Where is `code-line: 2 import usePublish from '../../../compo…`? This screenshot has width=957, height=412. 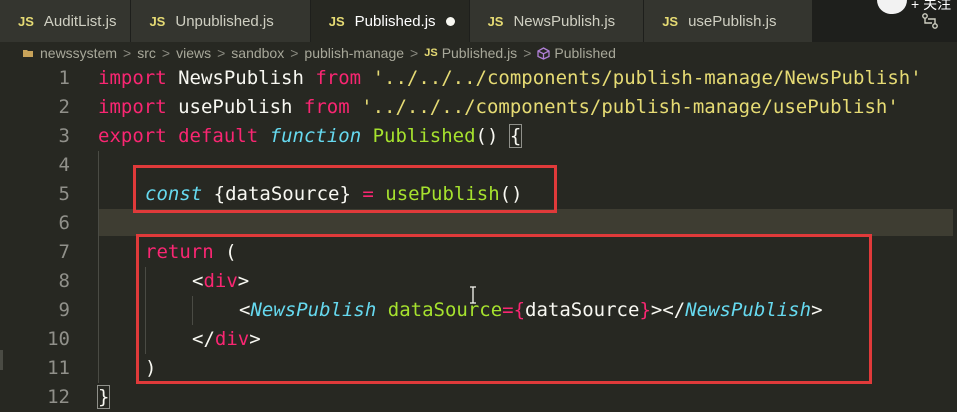
code-line: 2 import usePublish from '../../../compo… is located at coordinates (478, 107).